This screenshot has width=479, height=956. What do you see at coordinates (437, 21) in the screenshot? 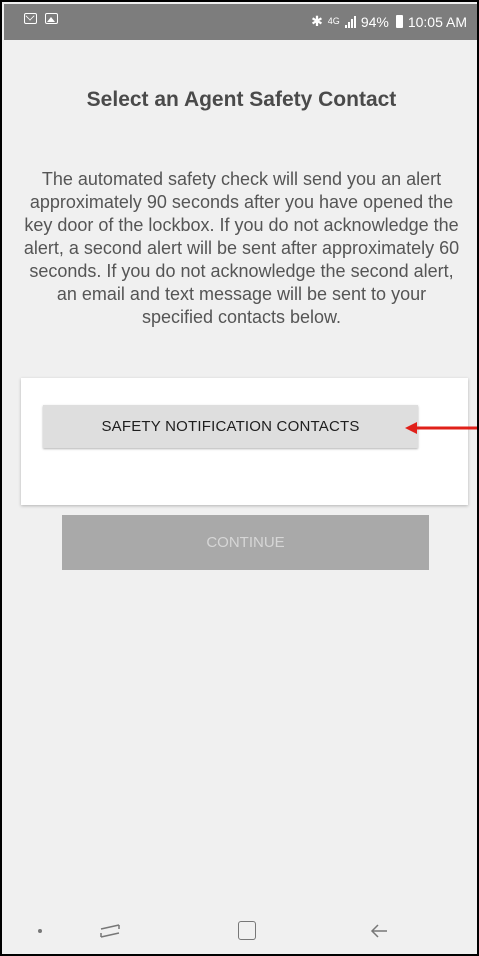
I see `clock: 10:05 AM` at bounding box center [437, 21].